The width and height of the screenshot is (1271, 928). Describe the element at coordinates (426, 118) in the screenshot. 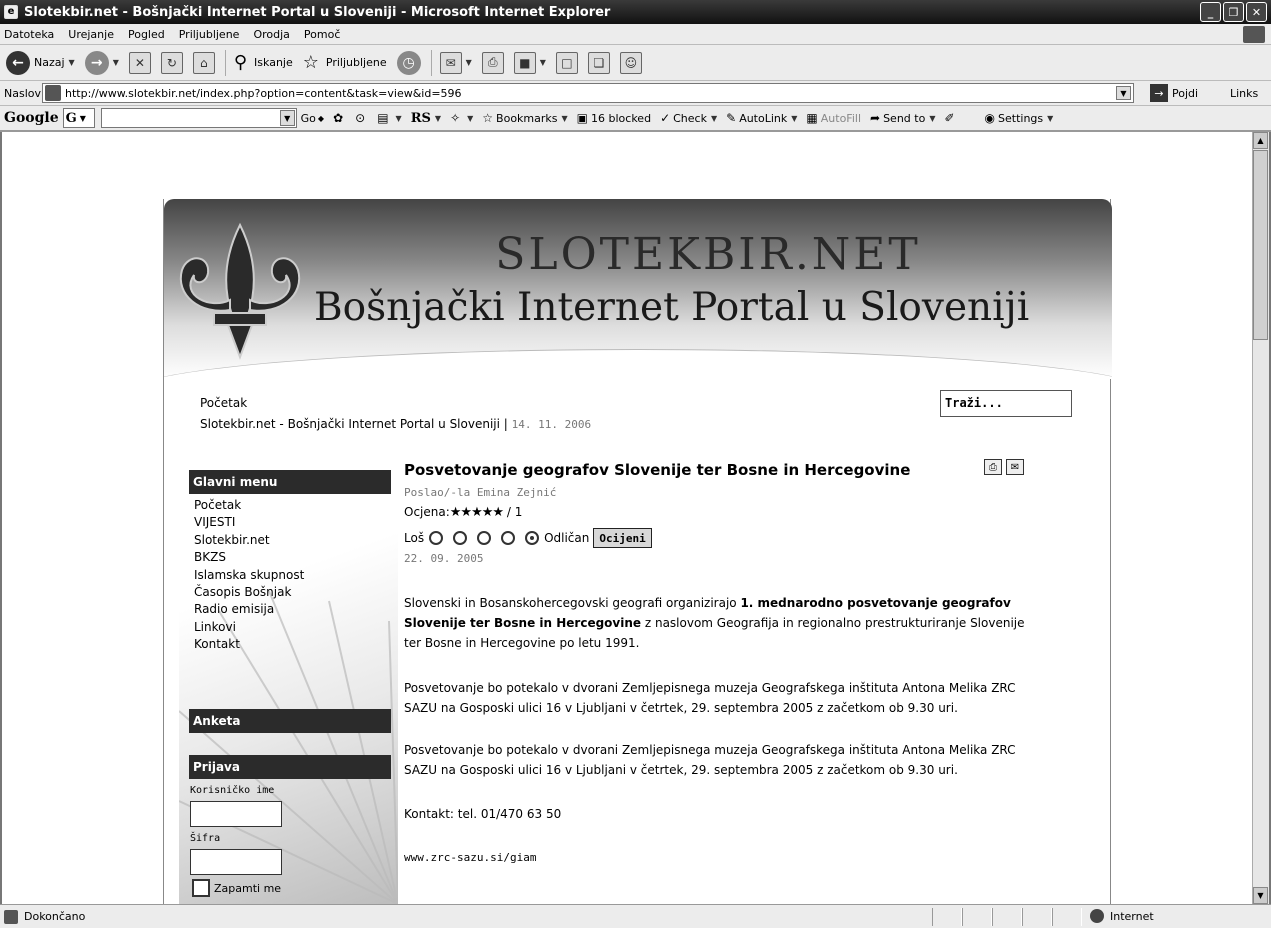

I see `google-rs-button: RS ▼` at that location.